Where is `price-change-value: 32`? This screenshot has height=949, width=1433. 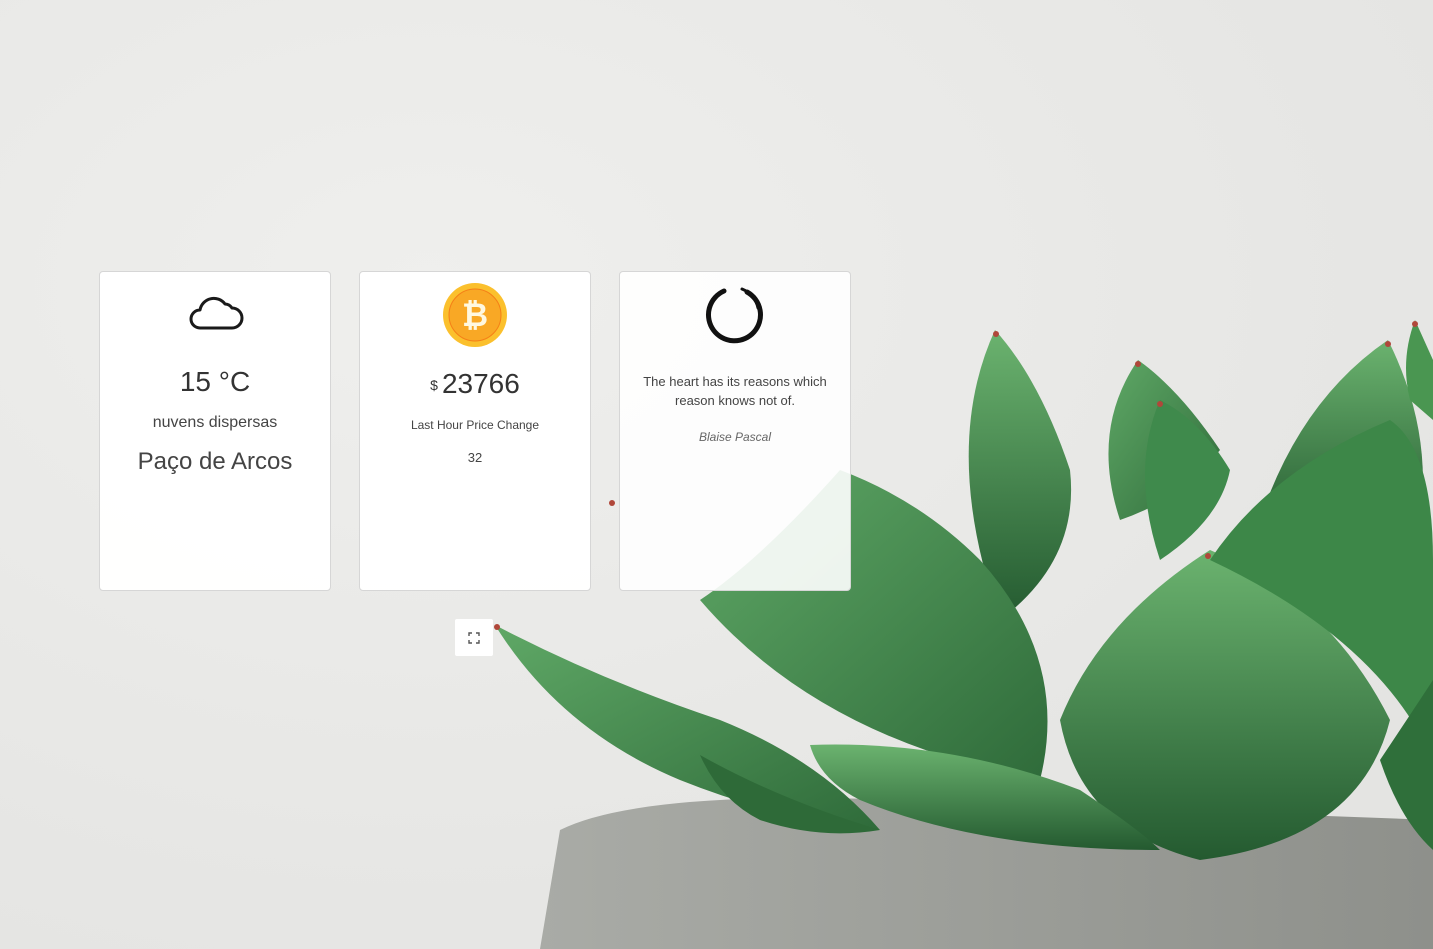
price-change-value: 32 is located at coordinates (475, 457).